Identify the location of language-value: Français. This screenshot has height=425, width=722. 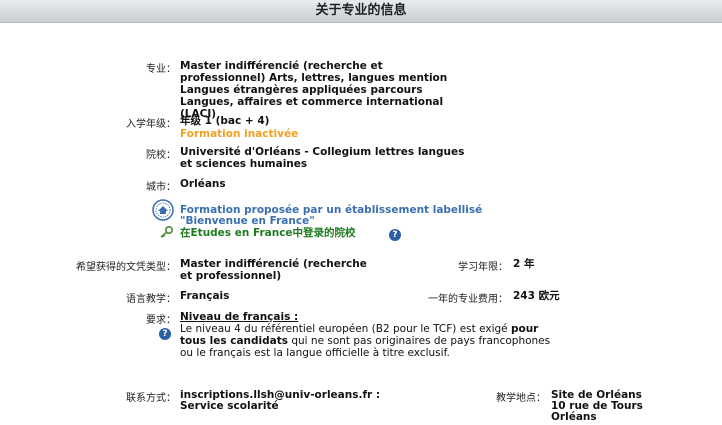
(205, 296).